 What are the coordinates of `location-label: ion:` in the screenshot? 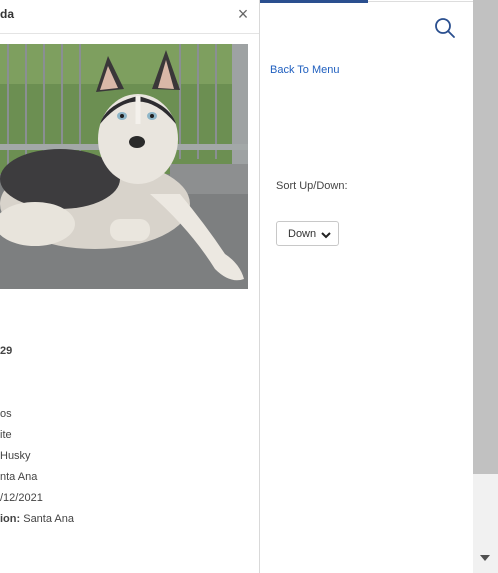 It's located at (10, 519).